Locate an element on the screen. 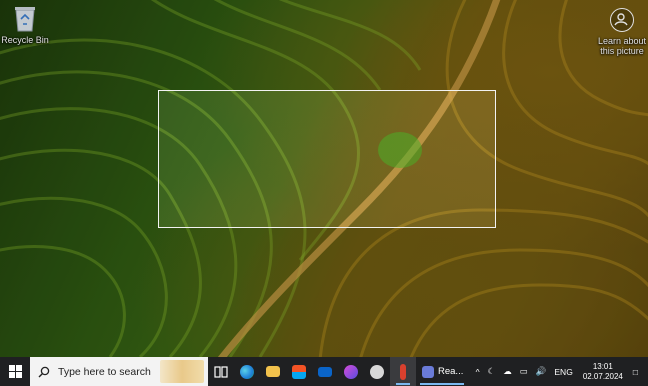 The image size is (648, 386). clock: 13:01 02.07.2024 is located at coordinates (603, 372).